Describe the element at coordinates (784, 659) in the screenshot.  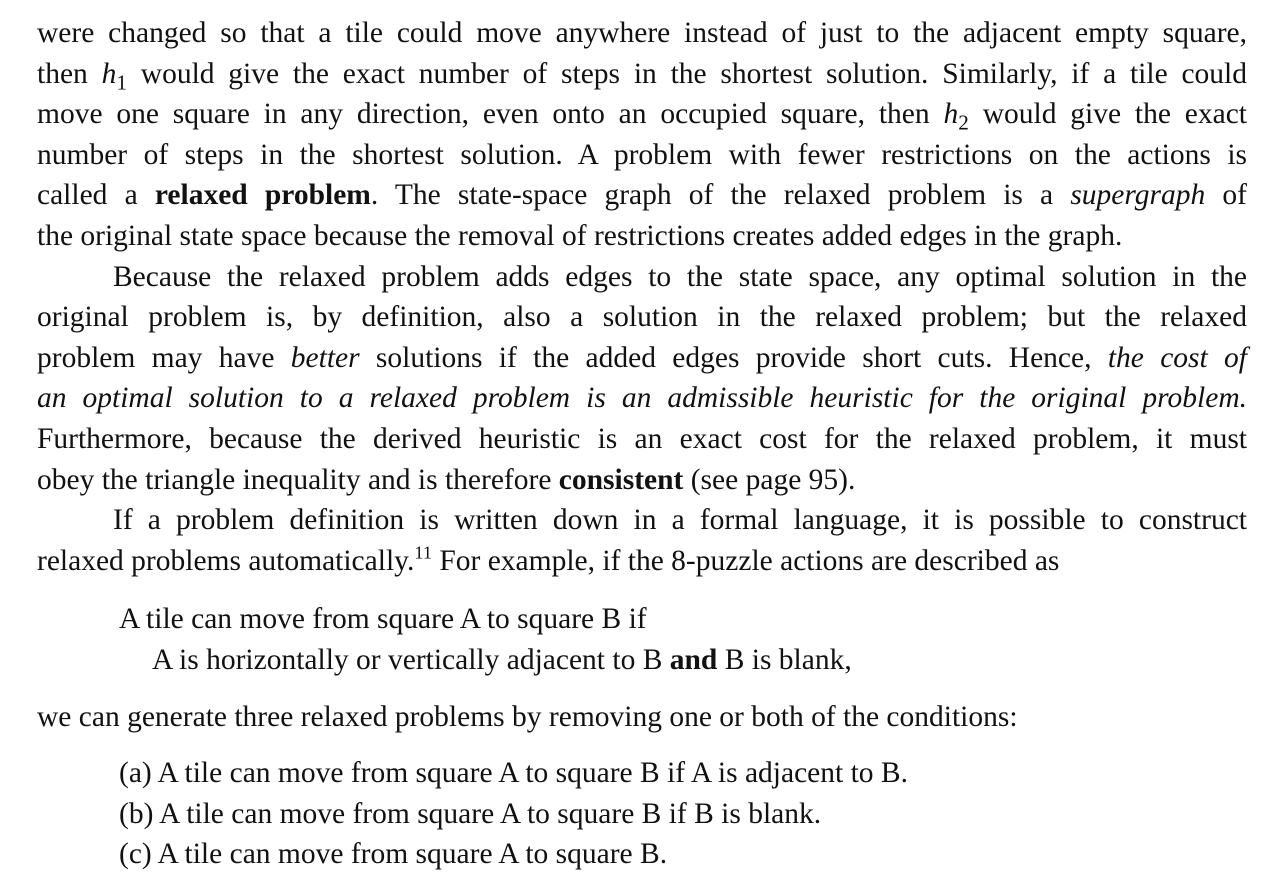
I see `text-span: B is blank,` at that location.